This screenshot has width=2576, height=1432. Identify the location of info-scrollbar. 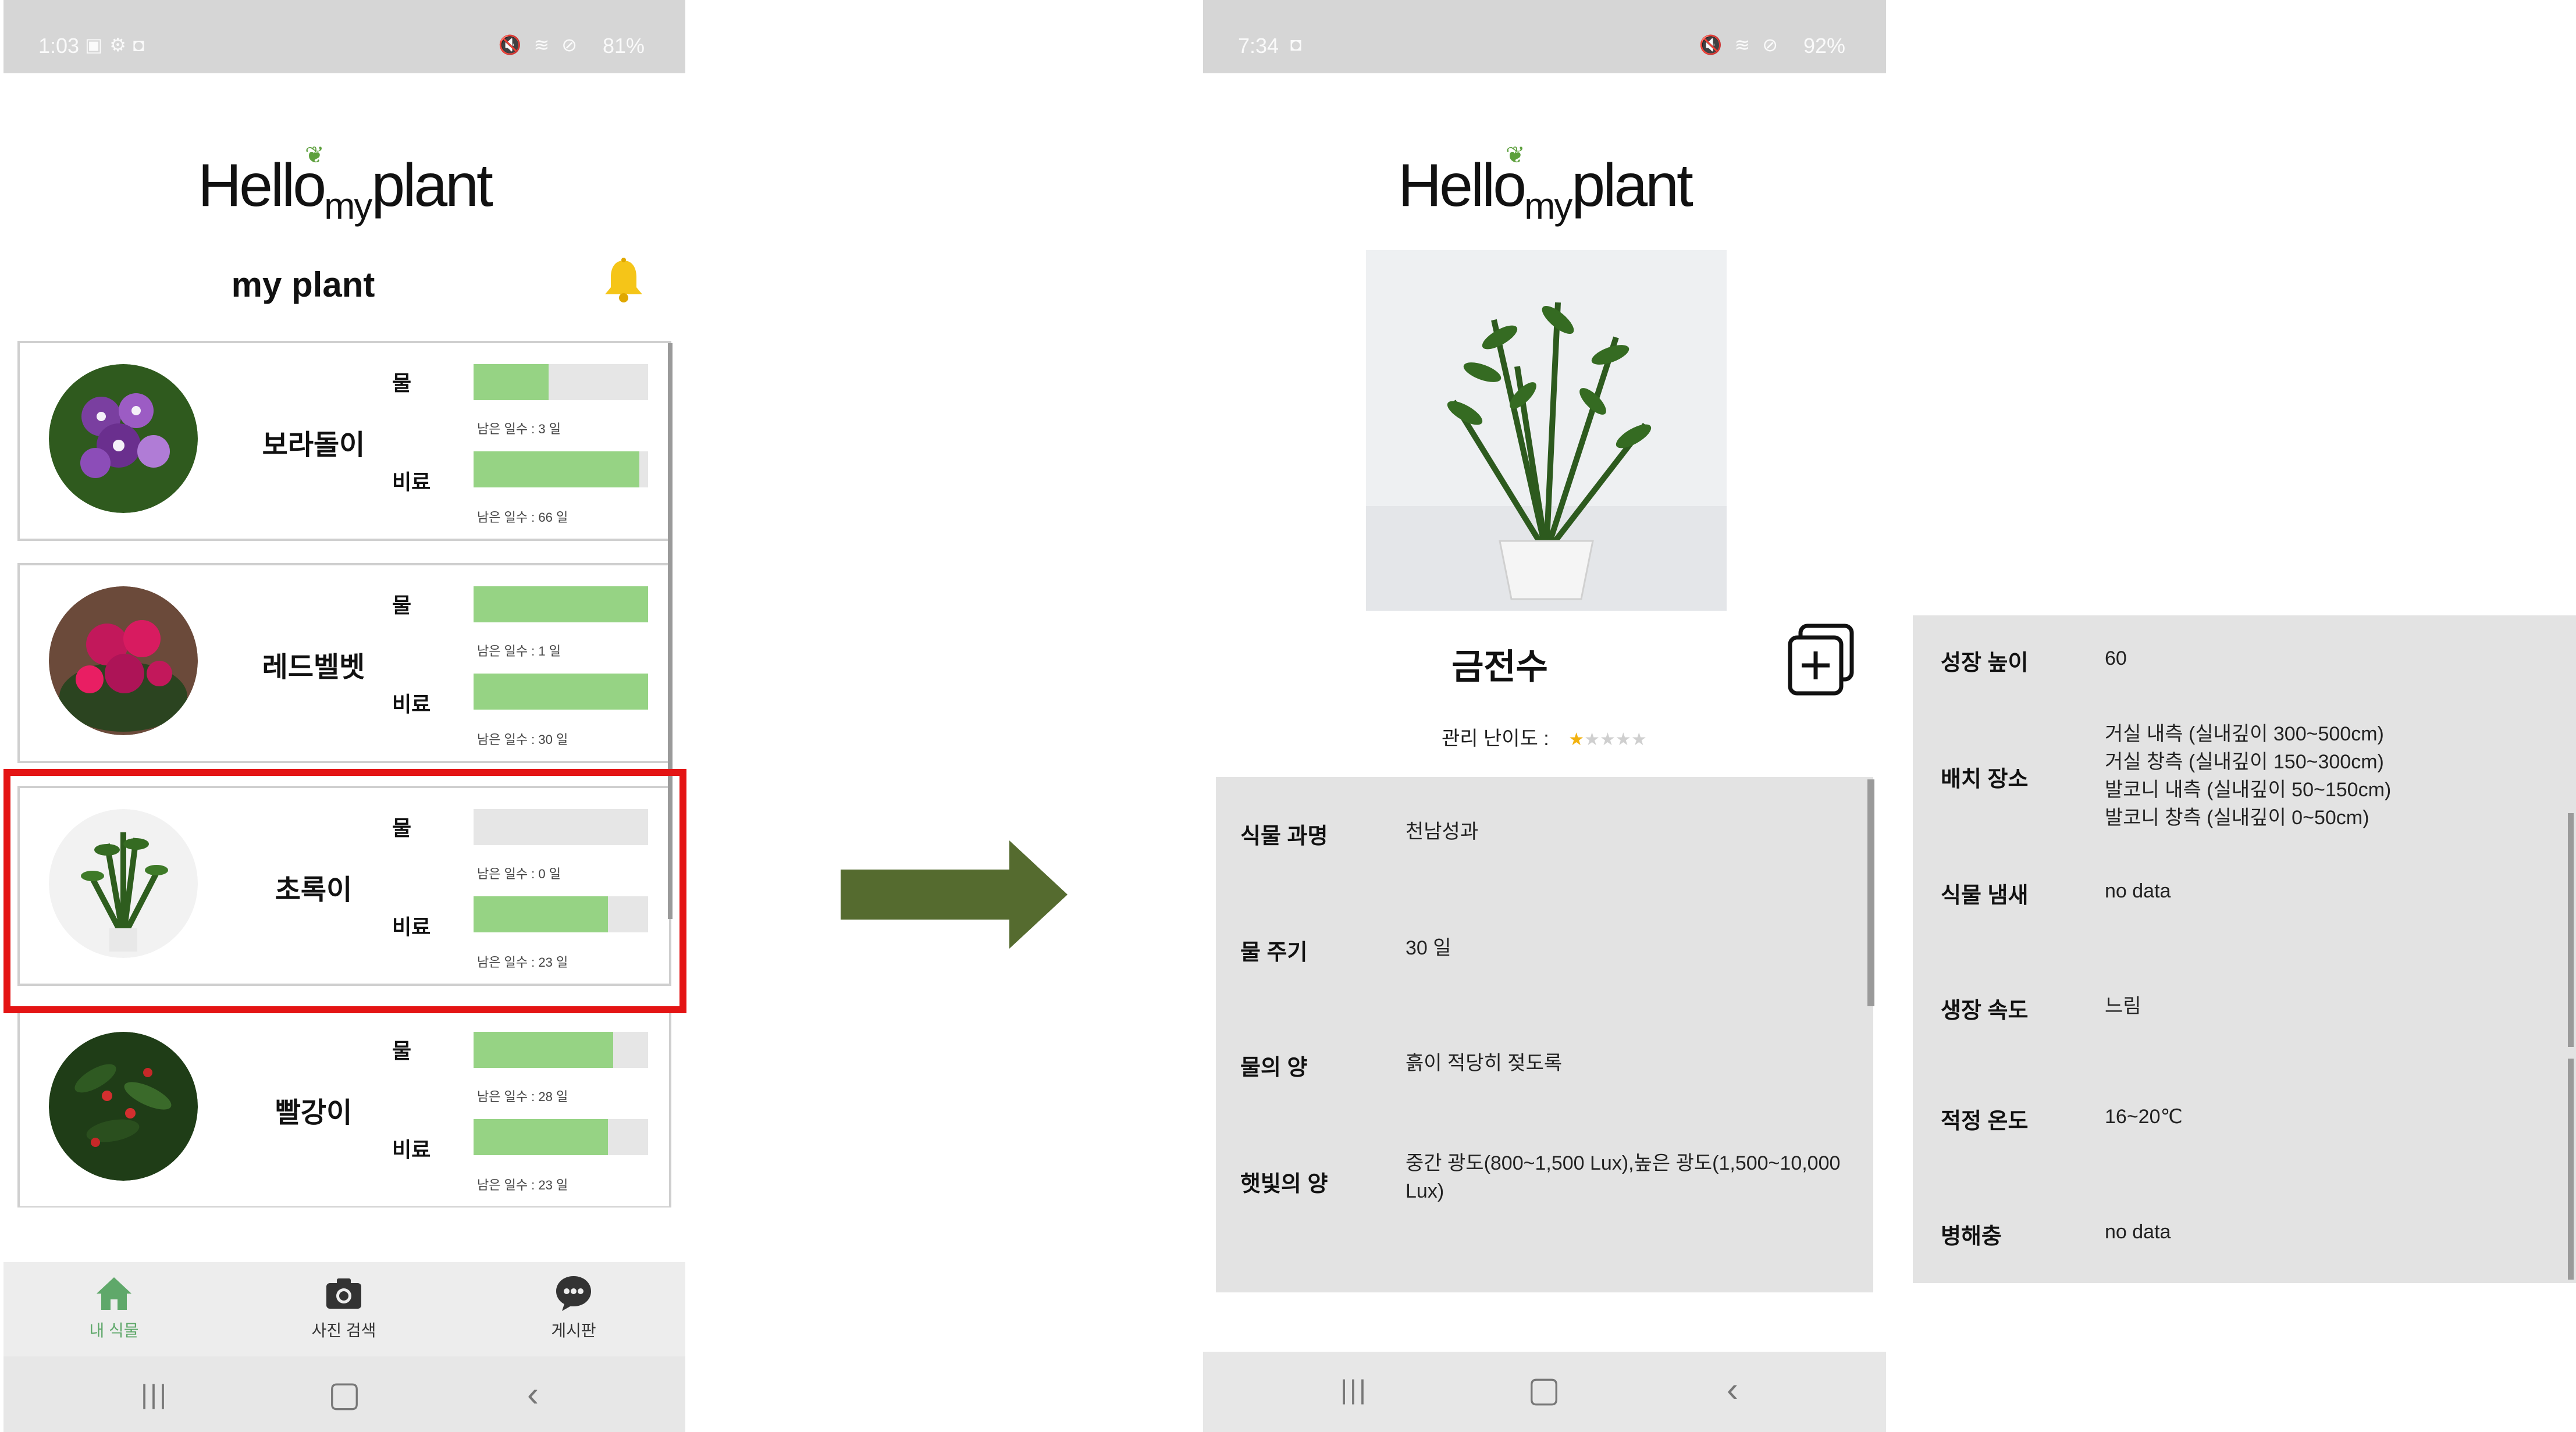
(1870, 893).